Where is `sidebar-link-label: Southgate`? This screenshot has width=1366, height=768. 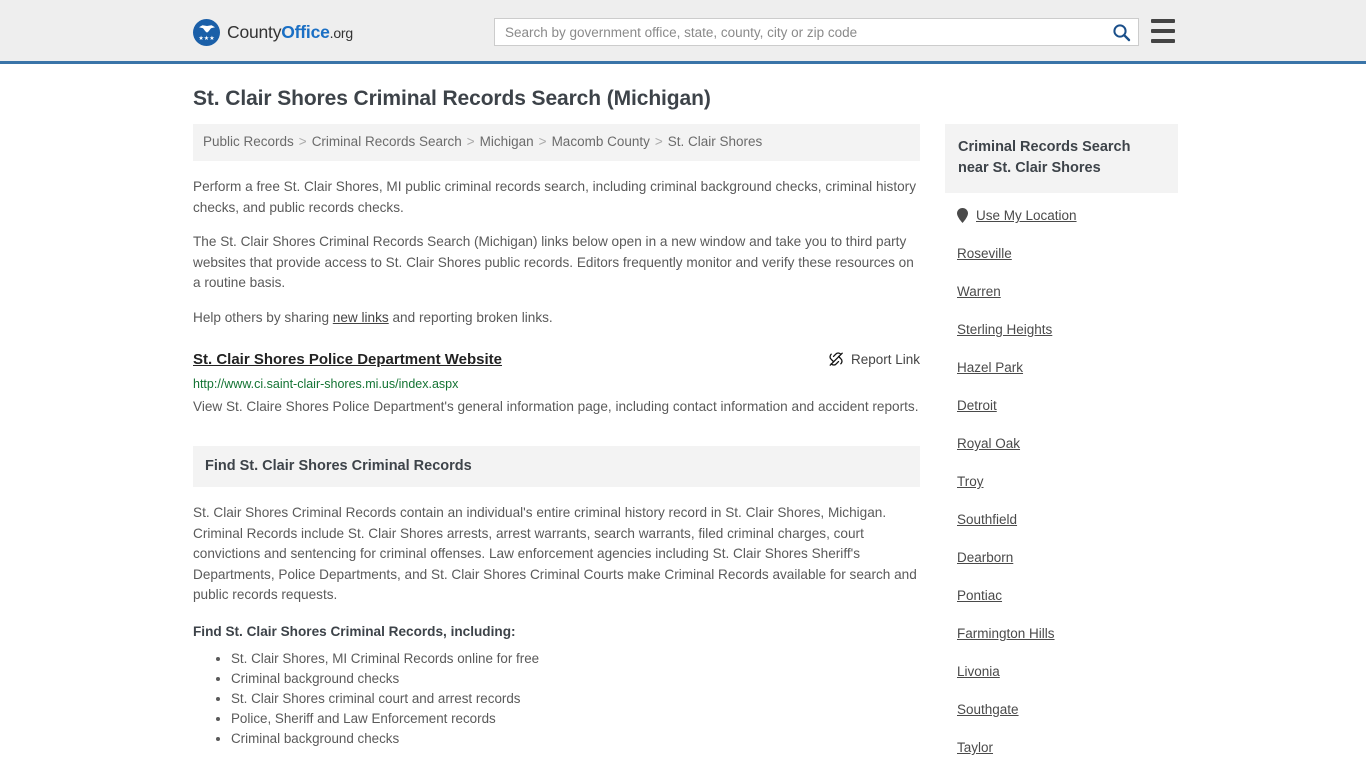 sidebar-link-label: Southgate is located at coordinates (988, 709).